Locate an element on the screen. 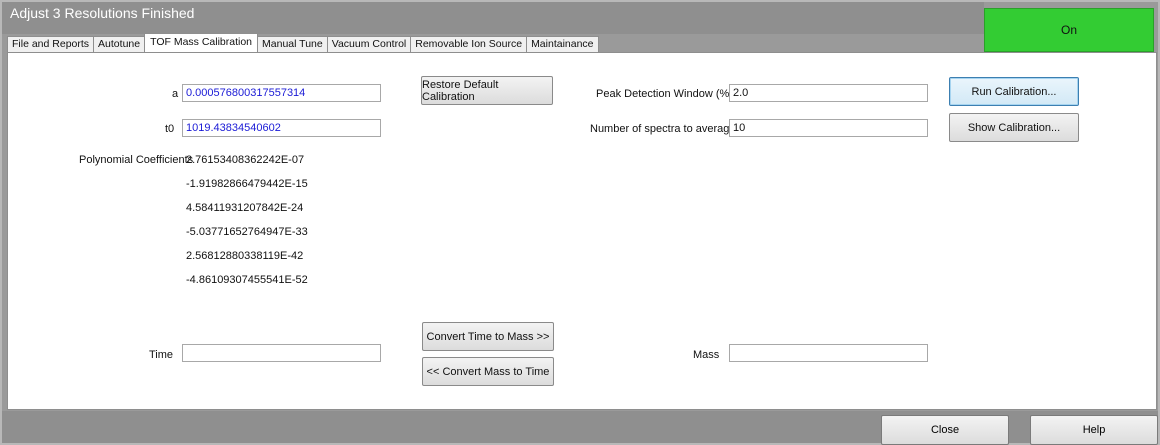 The height and width of the screenshot is (445, 1160). help-button: Help is located at coordinates (1094, 430).